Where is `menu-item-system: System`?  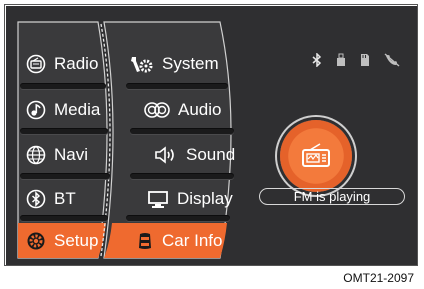
menu-item-system: System is located at coordinates (174, 64).